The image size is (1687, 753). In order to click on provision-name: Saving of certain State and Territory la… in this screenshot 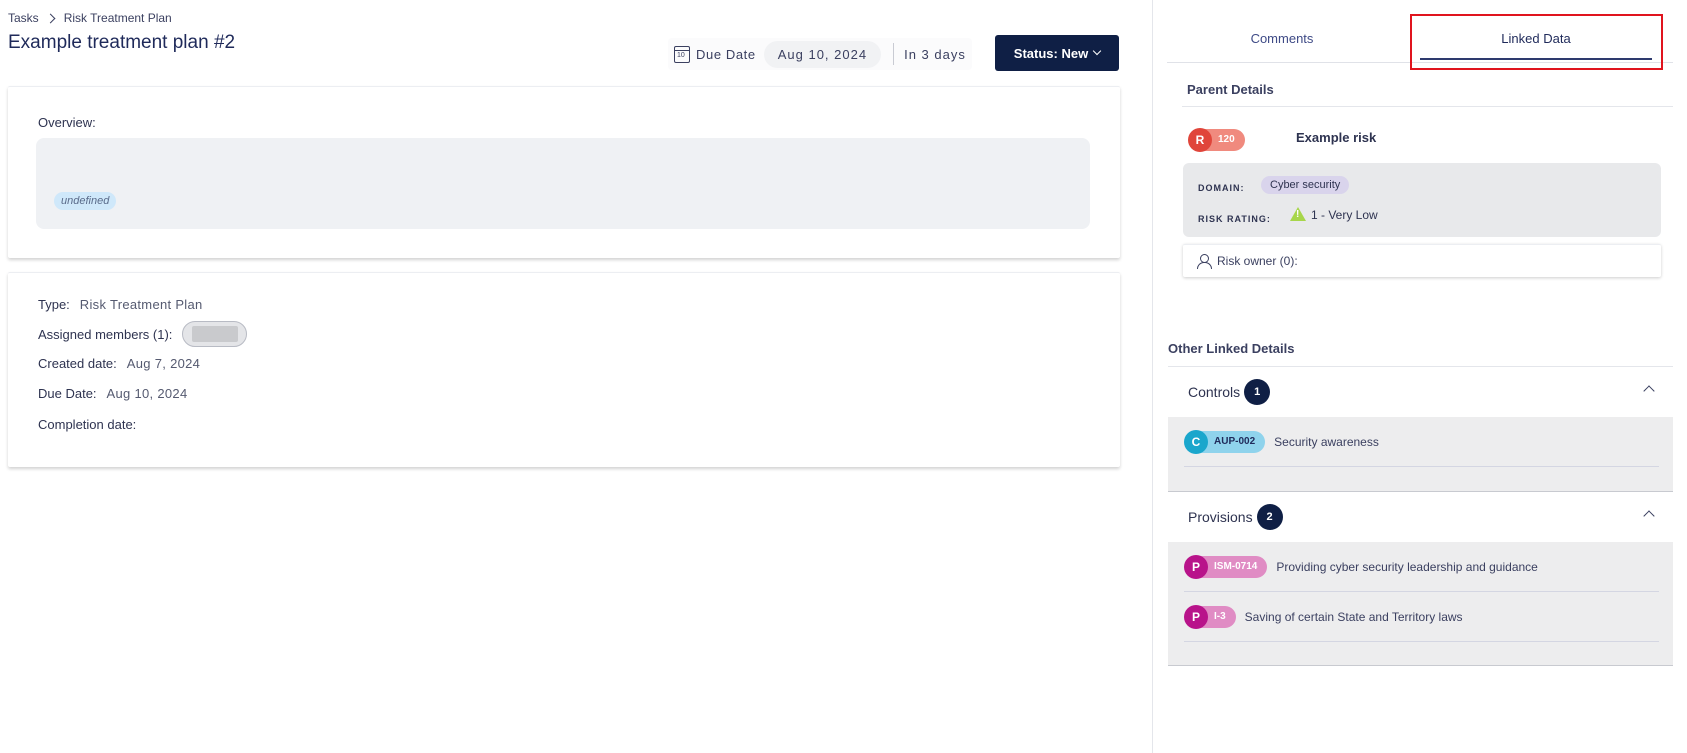, I will do `click(1353, 616)`.